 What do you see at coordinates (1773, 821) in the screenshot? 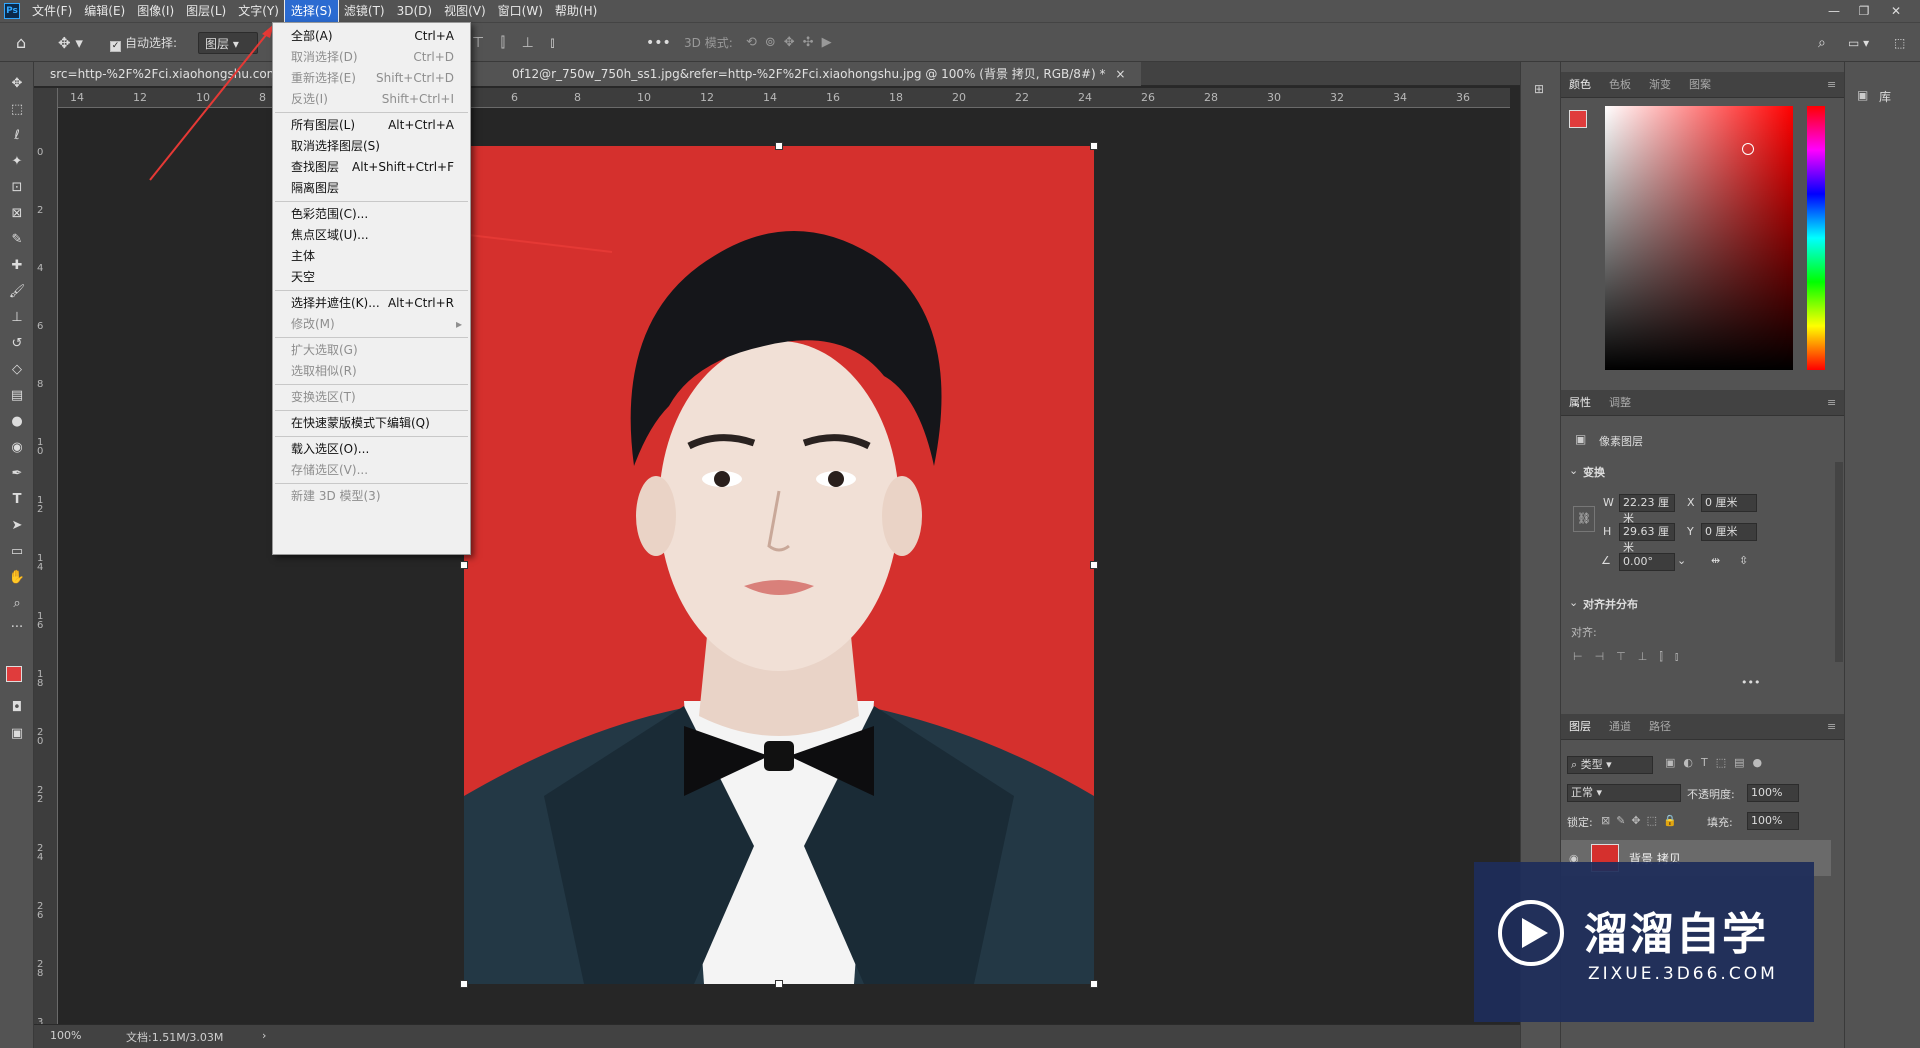
I see `fill-field: 100%` at bounding box center [1773, 821].